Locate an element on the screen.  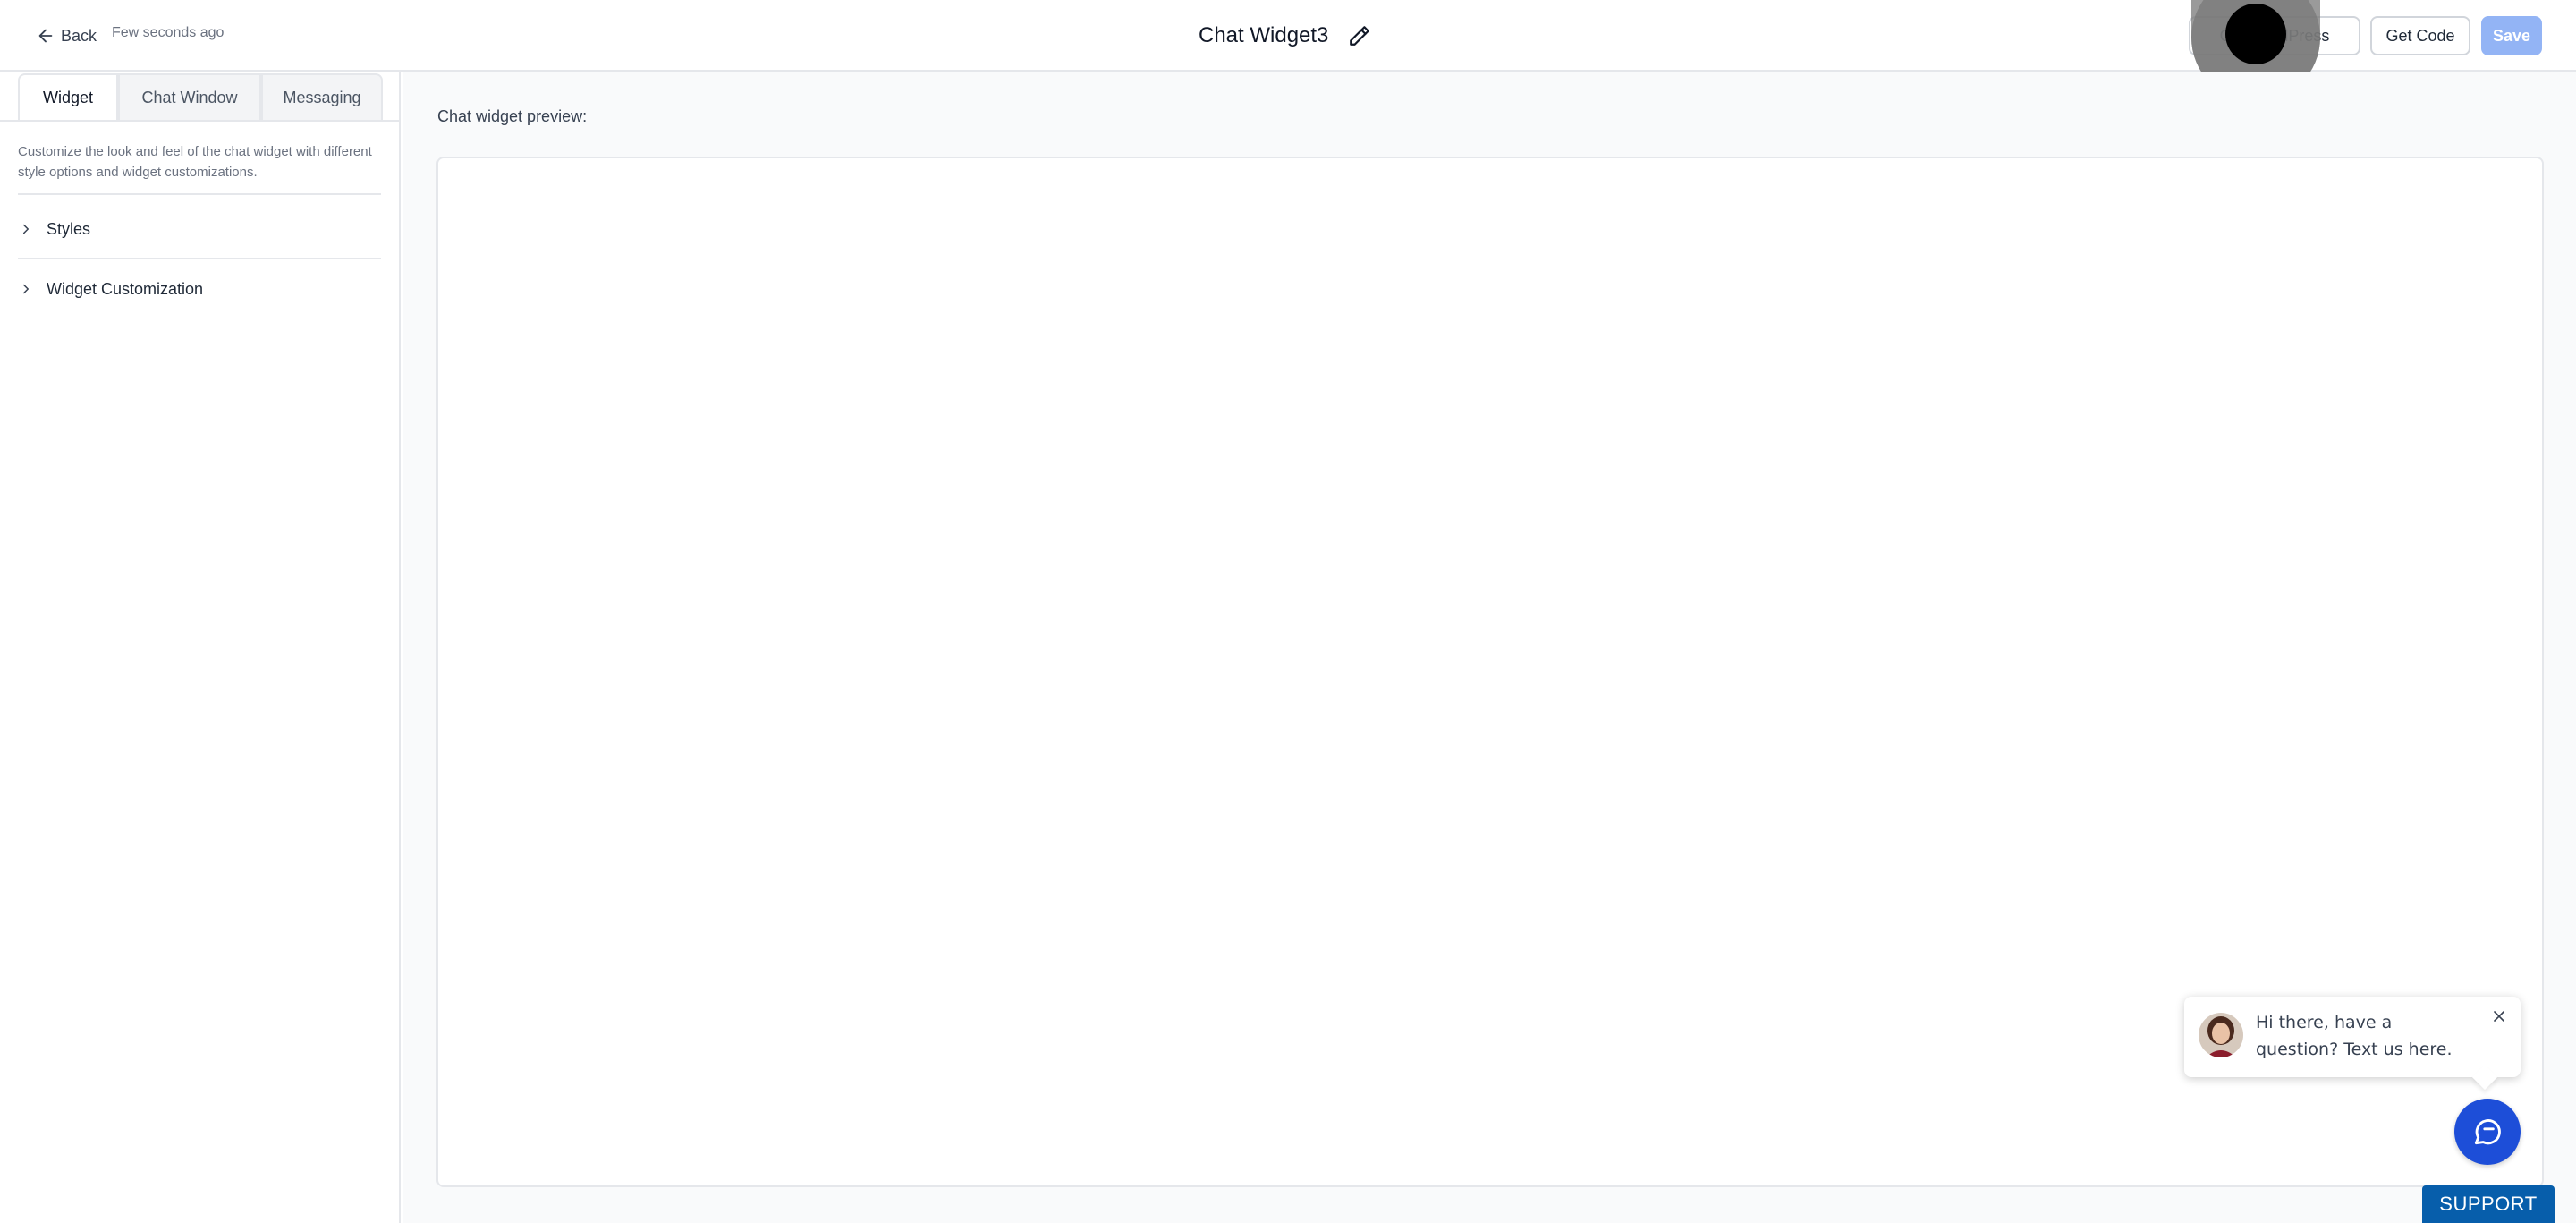
back-label: Back is located at coordinates (79, 35).